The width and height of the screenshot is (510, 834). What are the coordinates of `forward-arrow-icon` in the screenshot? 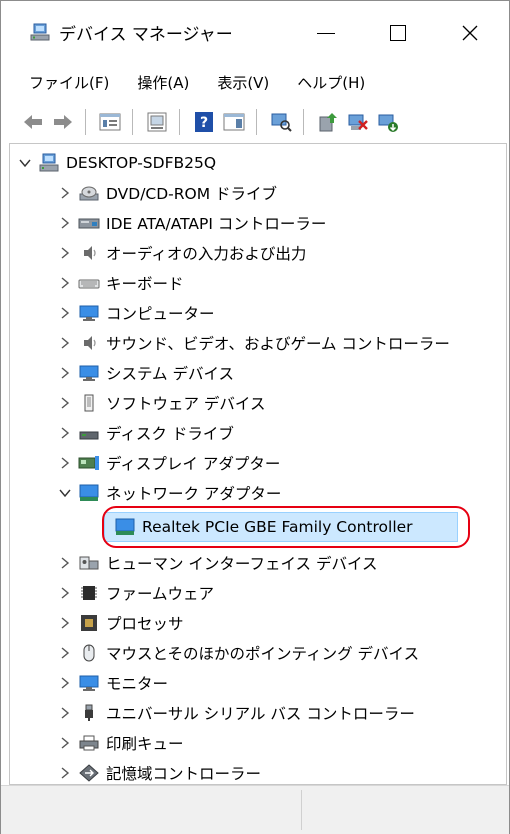 It's located at (63, 122).